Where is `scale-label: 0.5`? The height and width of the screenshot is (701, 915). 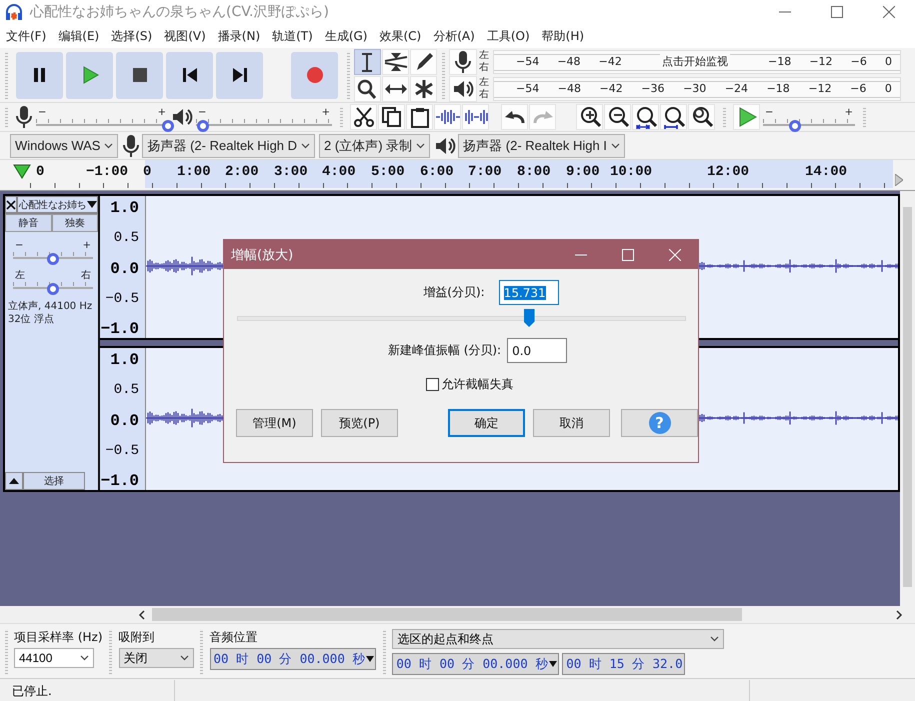
scale-label: 0.5 is located at coordinates (126, 390).